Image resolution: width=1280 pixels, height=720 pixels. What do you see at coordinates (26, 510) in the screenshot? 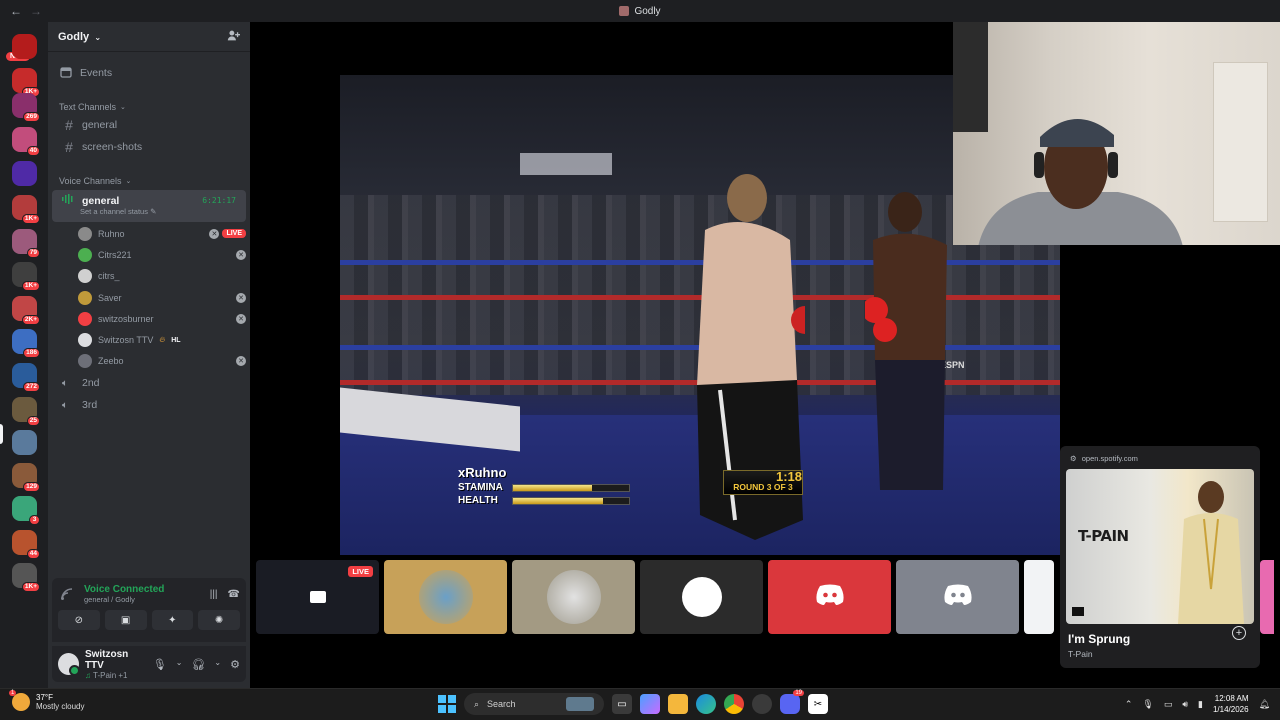
I see `server-icon: 3` at bounding box center [26, 510].